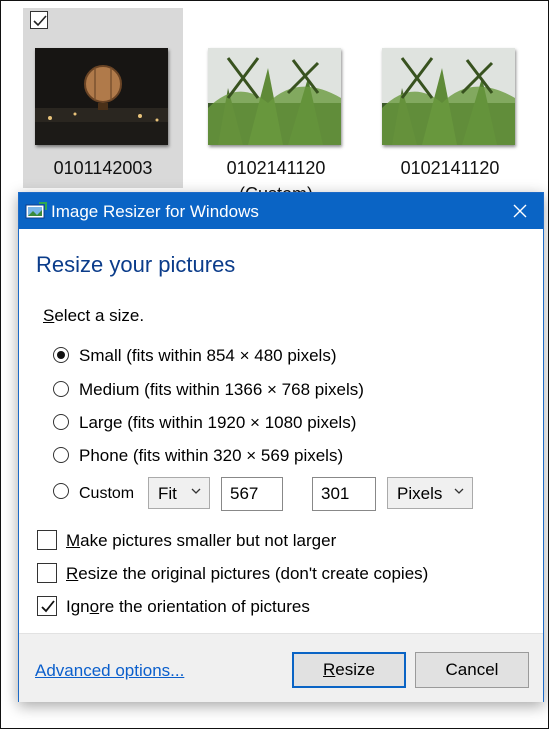 The height and width of the screenshot is (729, 549). I want to click on fit-mode-dropdown: Fit, so click(179, 493).